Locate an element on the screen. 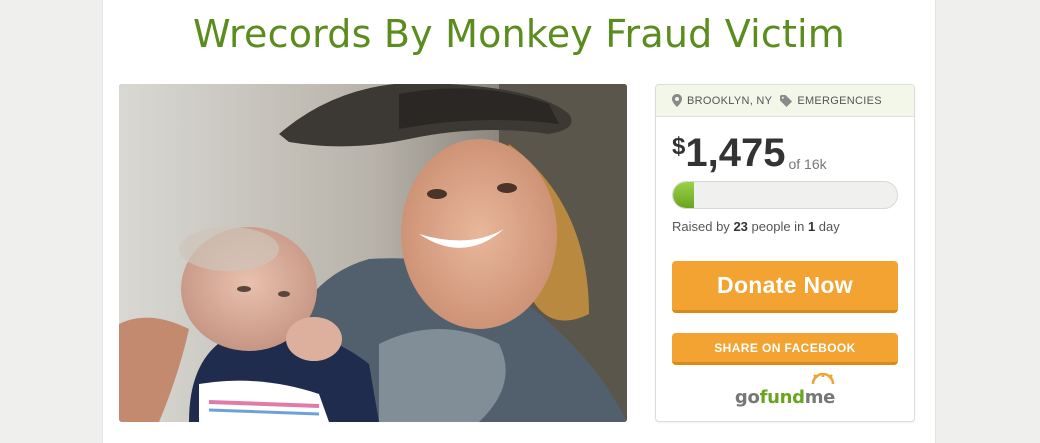  map-pin-icon is located at coordinates (677, 100).